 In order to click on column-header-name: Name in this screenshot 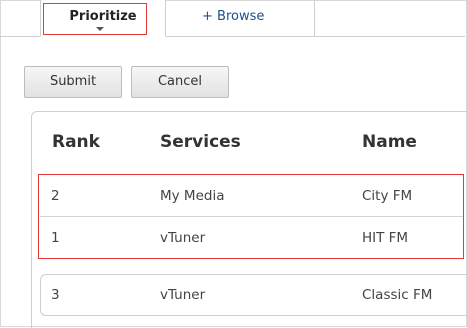, I will do `click(389, 142)`.